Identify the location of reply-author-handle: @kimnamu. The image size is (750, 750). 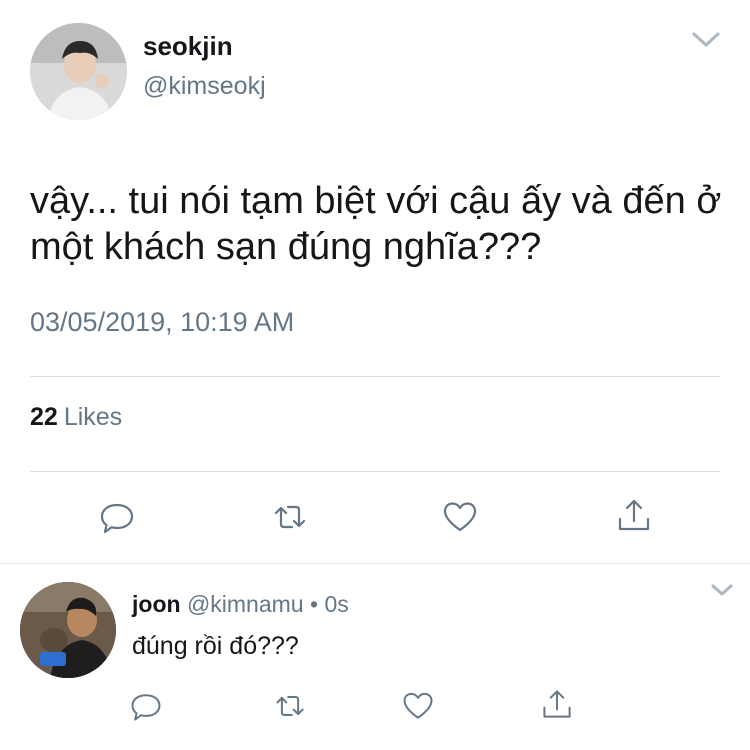
(245, 604).